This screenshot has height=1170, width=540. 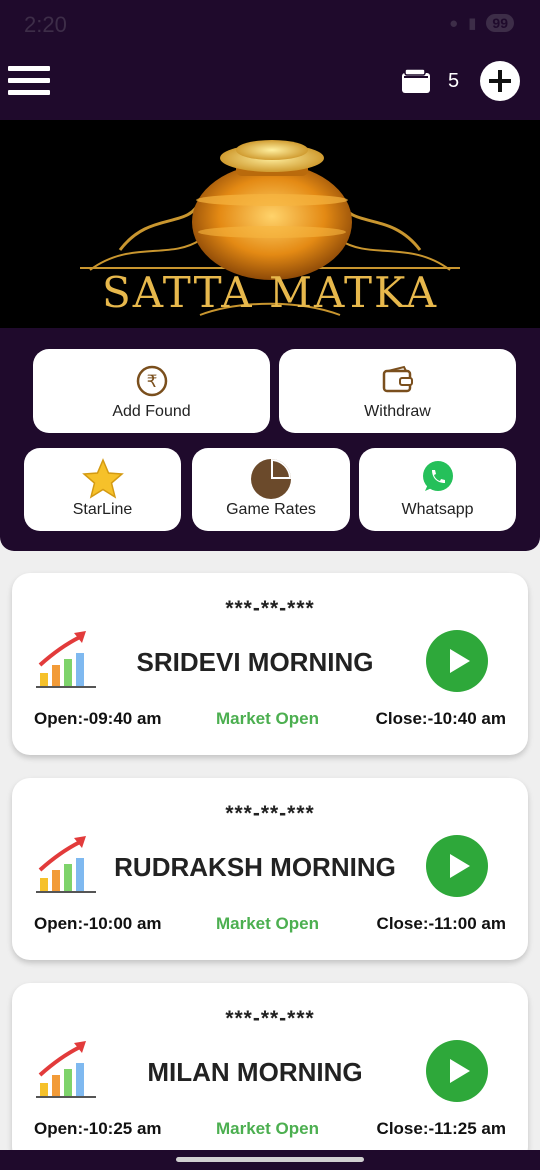 What do you see at coordinates (397, 411) in the screenshot?
I see `withdraw-label: Withdraw` at bounding box center [397, 411].